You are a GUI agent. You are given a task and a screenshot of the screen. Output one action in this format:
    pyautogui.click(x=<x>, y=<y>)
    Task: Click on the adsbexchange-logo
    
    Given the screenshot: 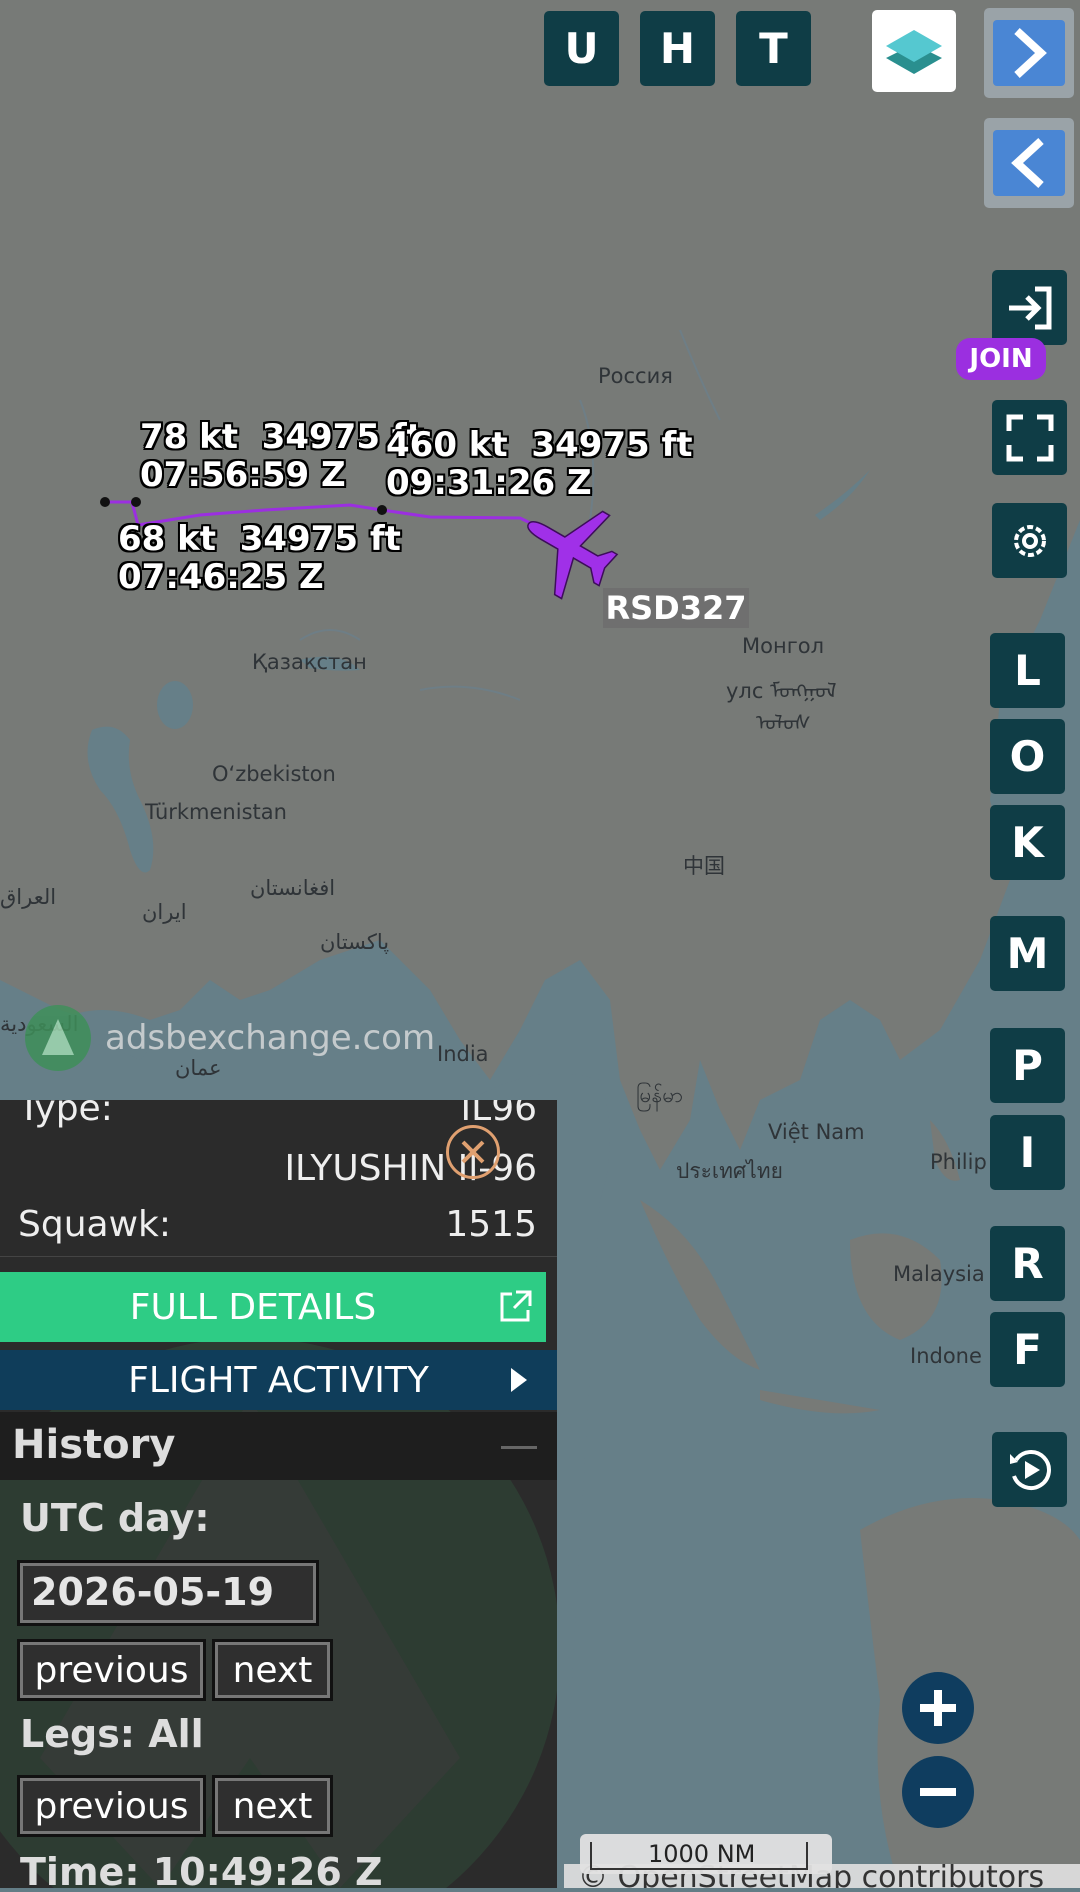 What is the action you would take?
    pyautogui.click(x=58, y=1038)
    